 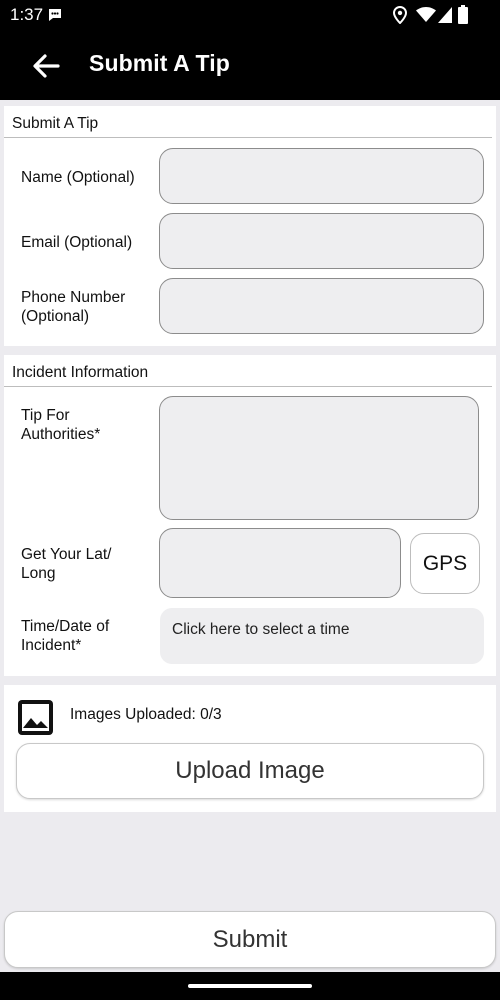 What do you see at coordinates (27, 14) in the screenshot?
I see `status-time: 1:37` at bounding box center [27, 14].